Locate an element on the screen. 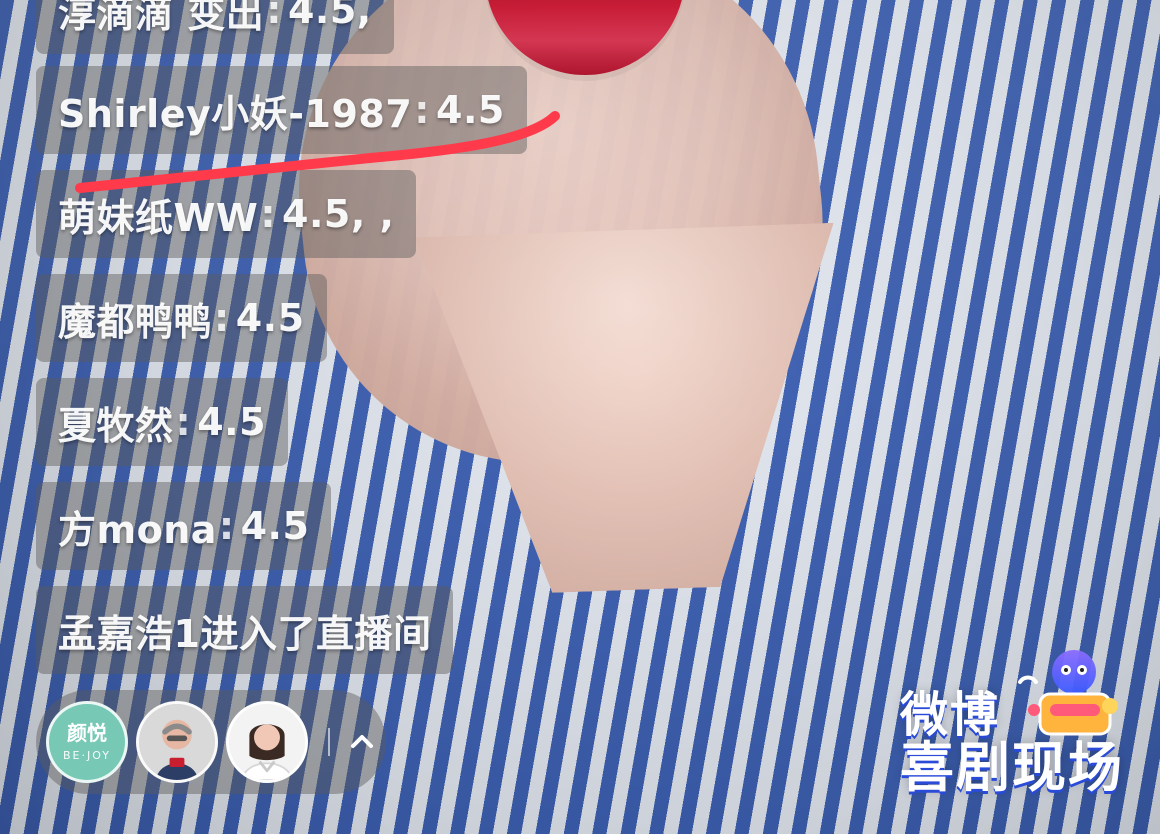 This screenshot has width=1160, height=834. comment-item: Shirley小妖-1987 : 4.5 is located at coordinates (281, 110).